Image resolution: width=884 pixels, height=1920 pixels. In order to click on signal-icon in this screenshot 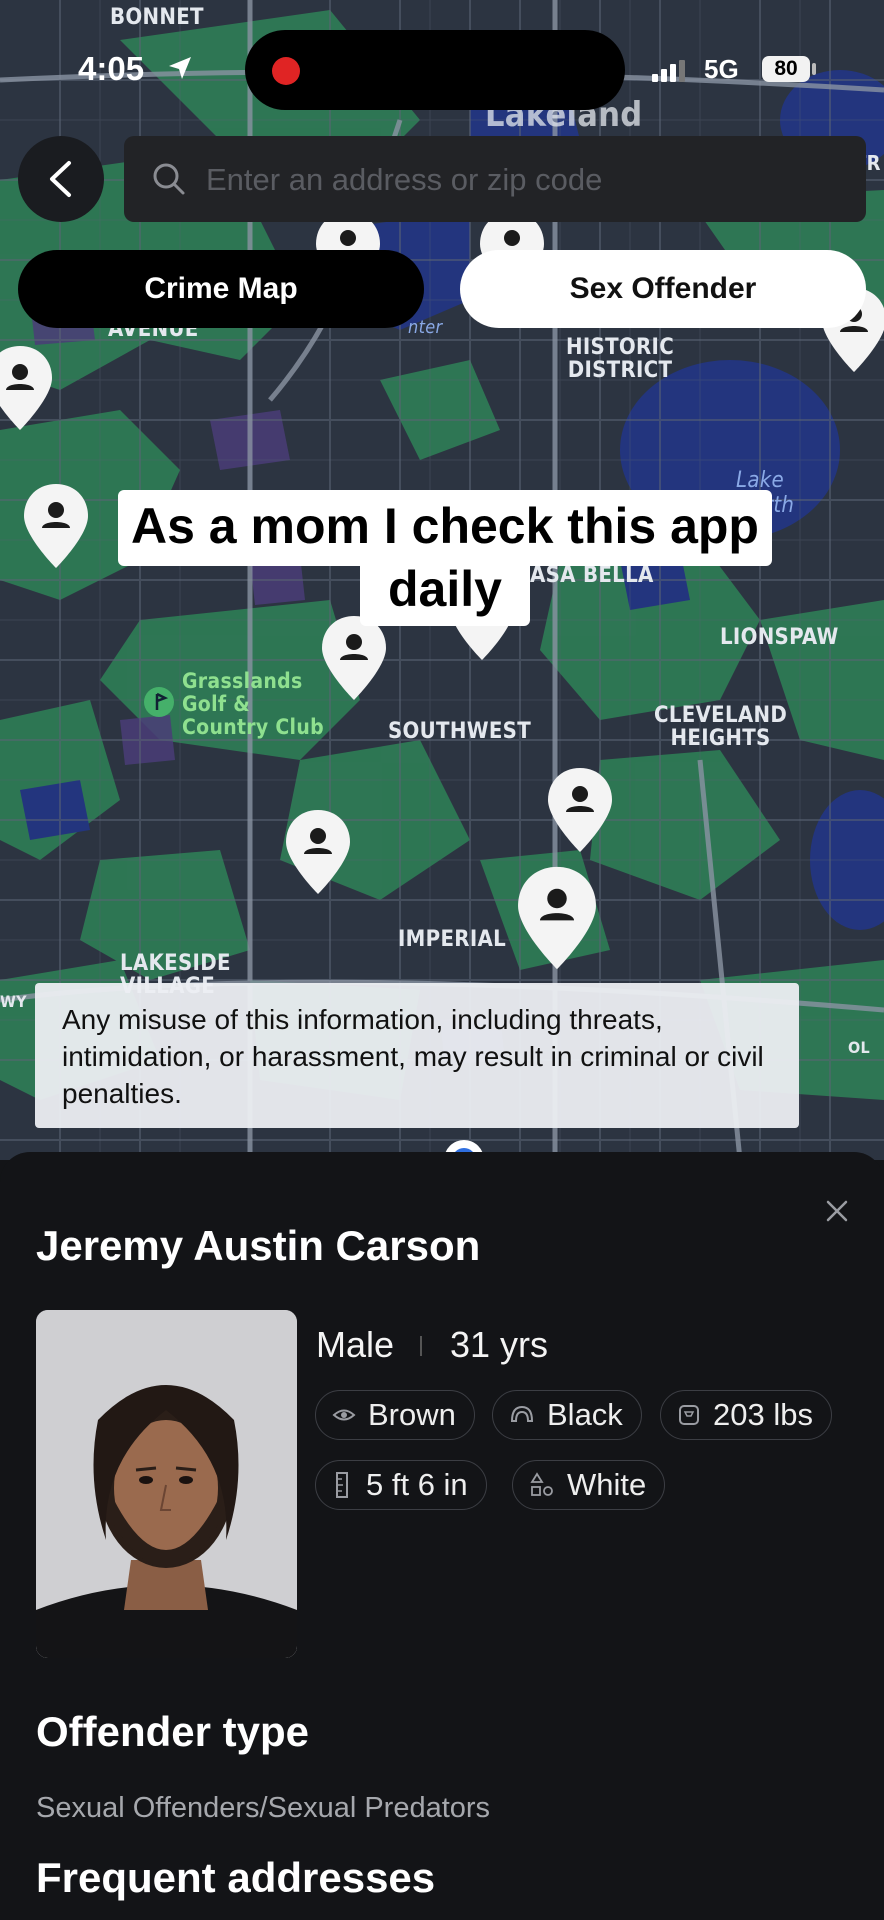, I will do `click(668, 71)`.